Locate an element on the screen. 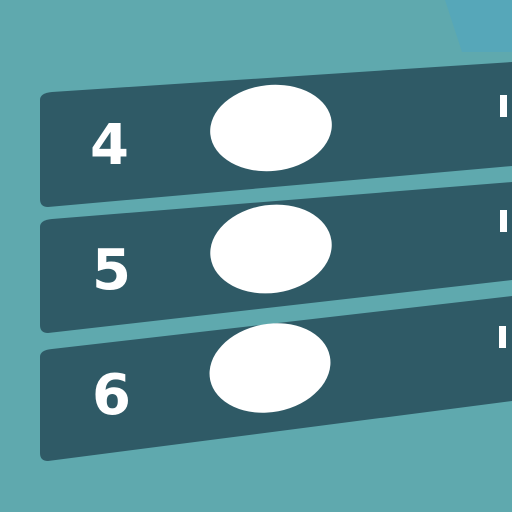 This screenshot has width=512, height=512. level-row-6-number: 6 is located at coordinates (111, 395).